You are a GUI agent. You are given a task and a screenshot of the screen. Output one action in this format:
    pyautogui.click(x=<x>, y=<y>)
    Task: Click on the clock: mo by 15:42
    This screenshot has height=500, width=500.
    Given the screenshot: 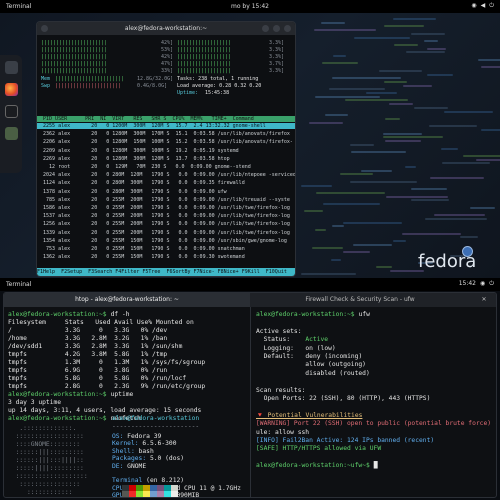 What is the action you would take?
    pyautogui.click(x=250, y=6)
    